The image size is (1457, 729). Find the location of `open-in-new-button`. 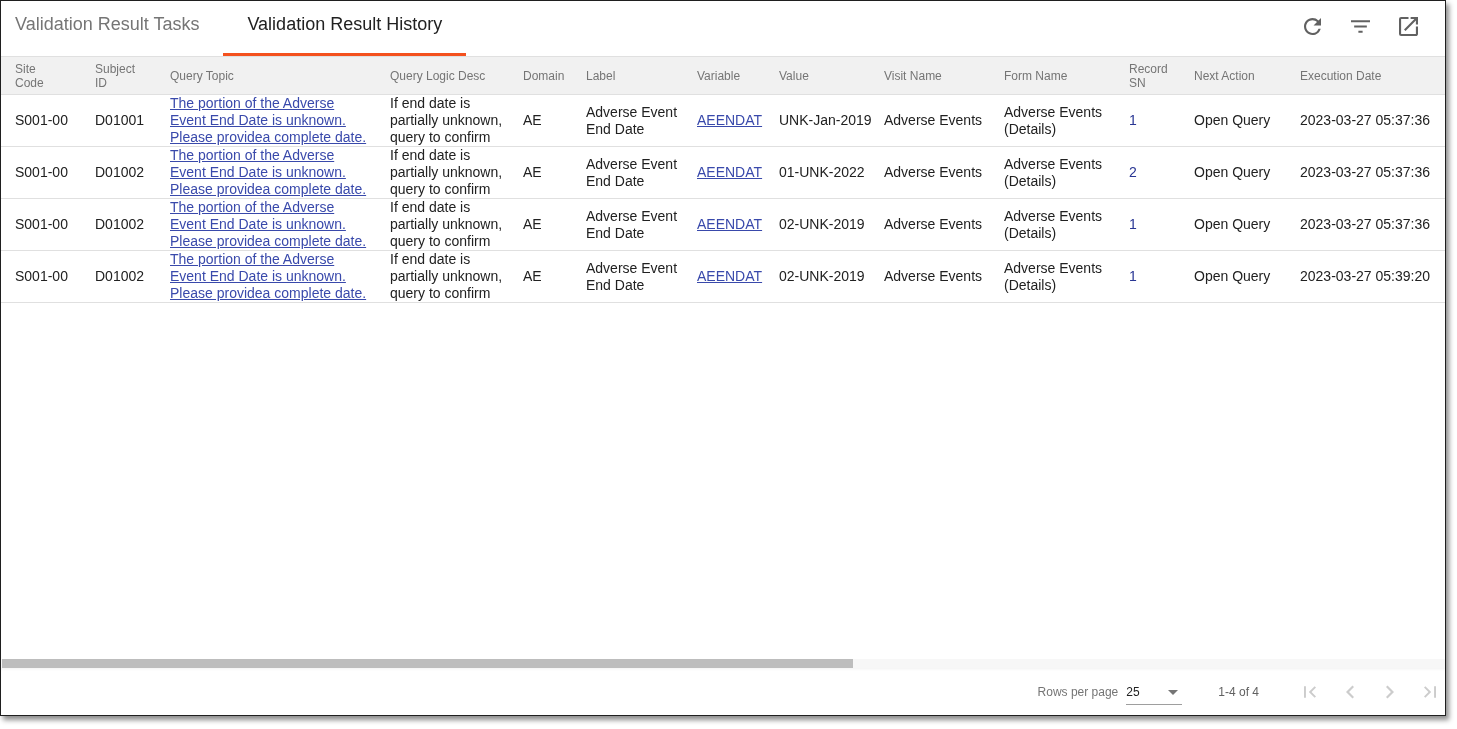

open-in-new-button is located at coordinates (1408, 26).